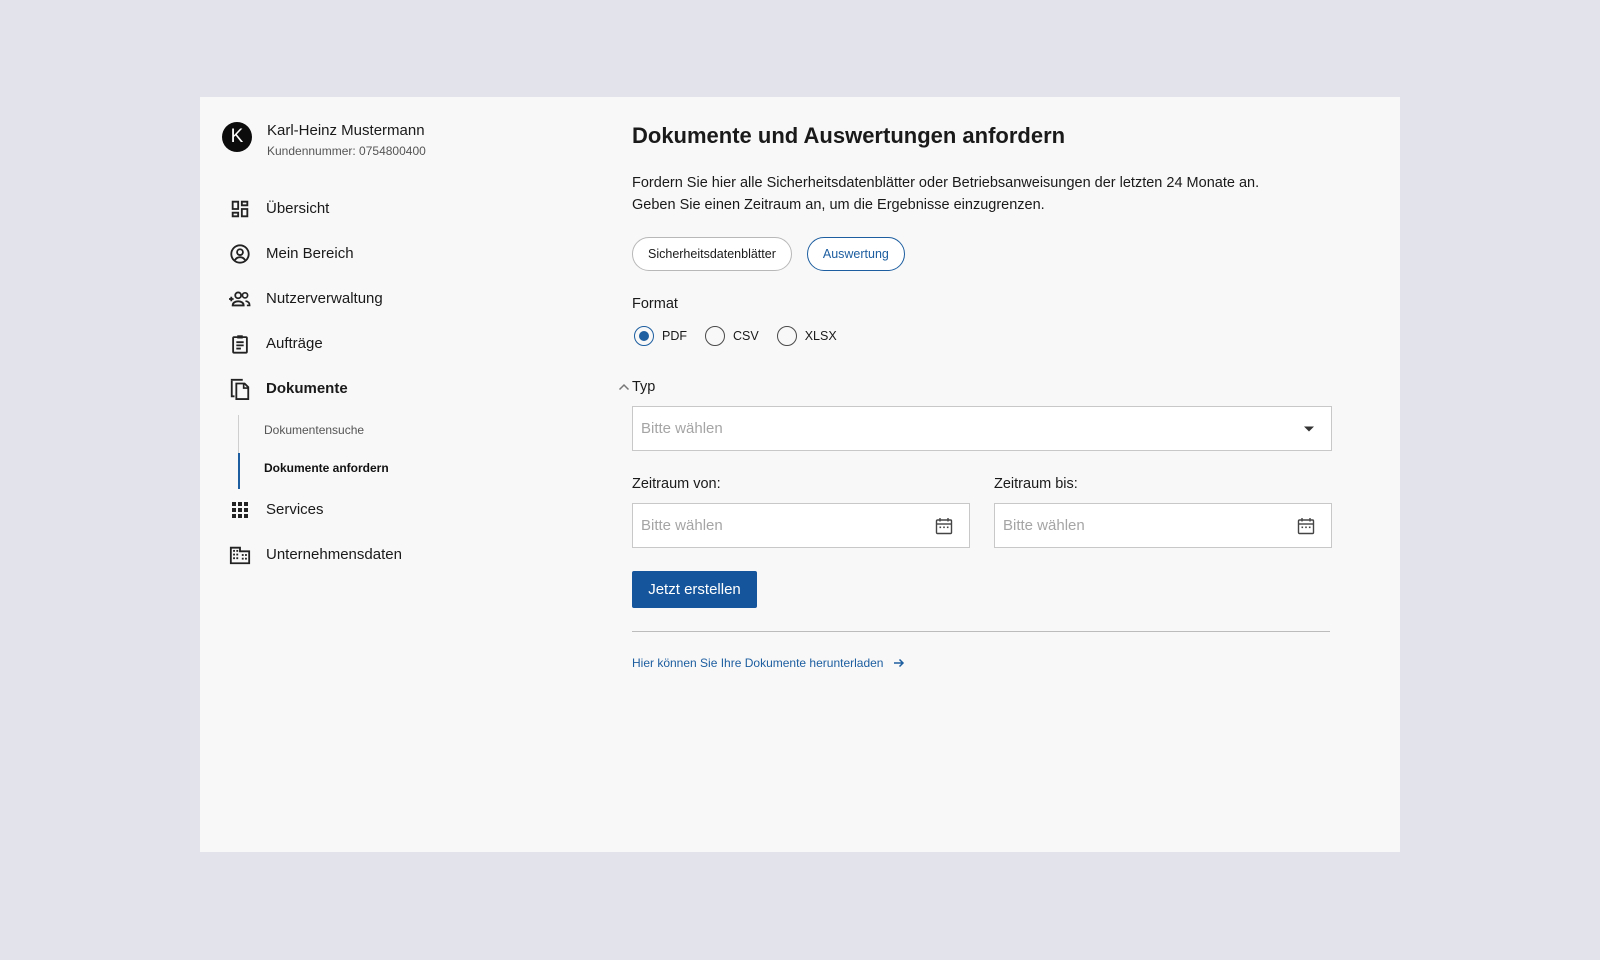 This screenshot has height=960, width=1600. I want to click on sidebar-subnav: Dokumentensuche Dokumente anfordern, so click(433, 450).